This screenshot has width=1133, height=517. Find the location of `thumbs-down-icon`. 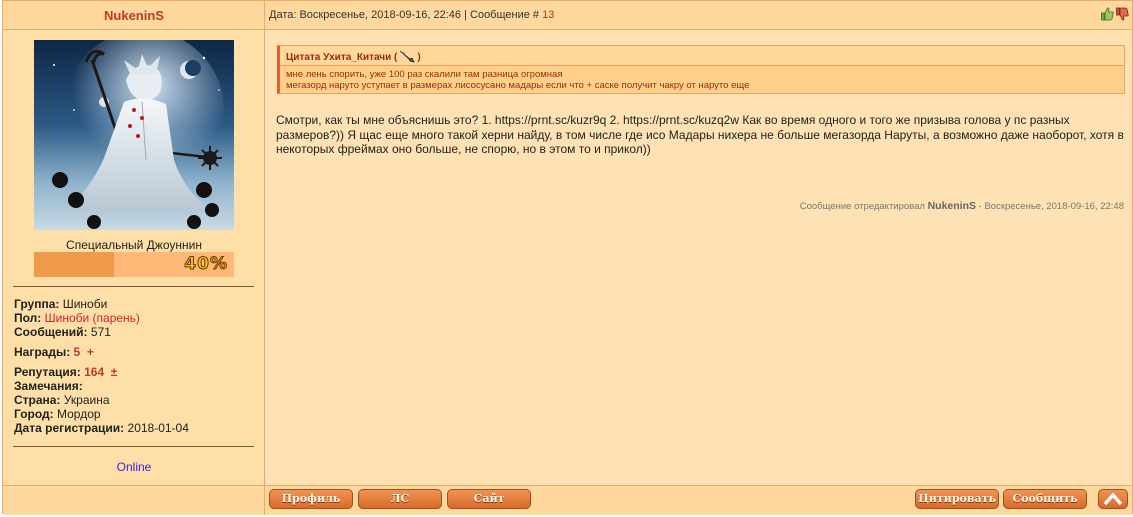

thumbs-down-icon is located at coordinates (1122, 14).